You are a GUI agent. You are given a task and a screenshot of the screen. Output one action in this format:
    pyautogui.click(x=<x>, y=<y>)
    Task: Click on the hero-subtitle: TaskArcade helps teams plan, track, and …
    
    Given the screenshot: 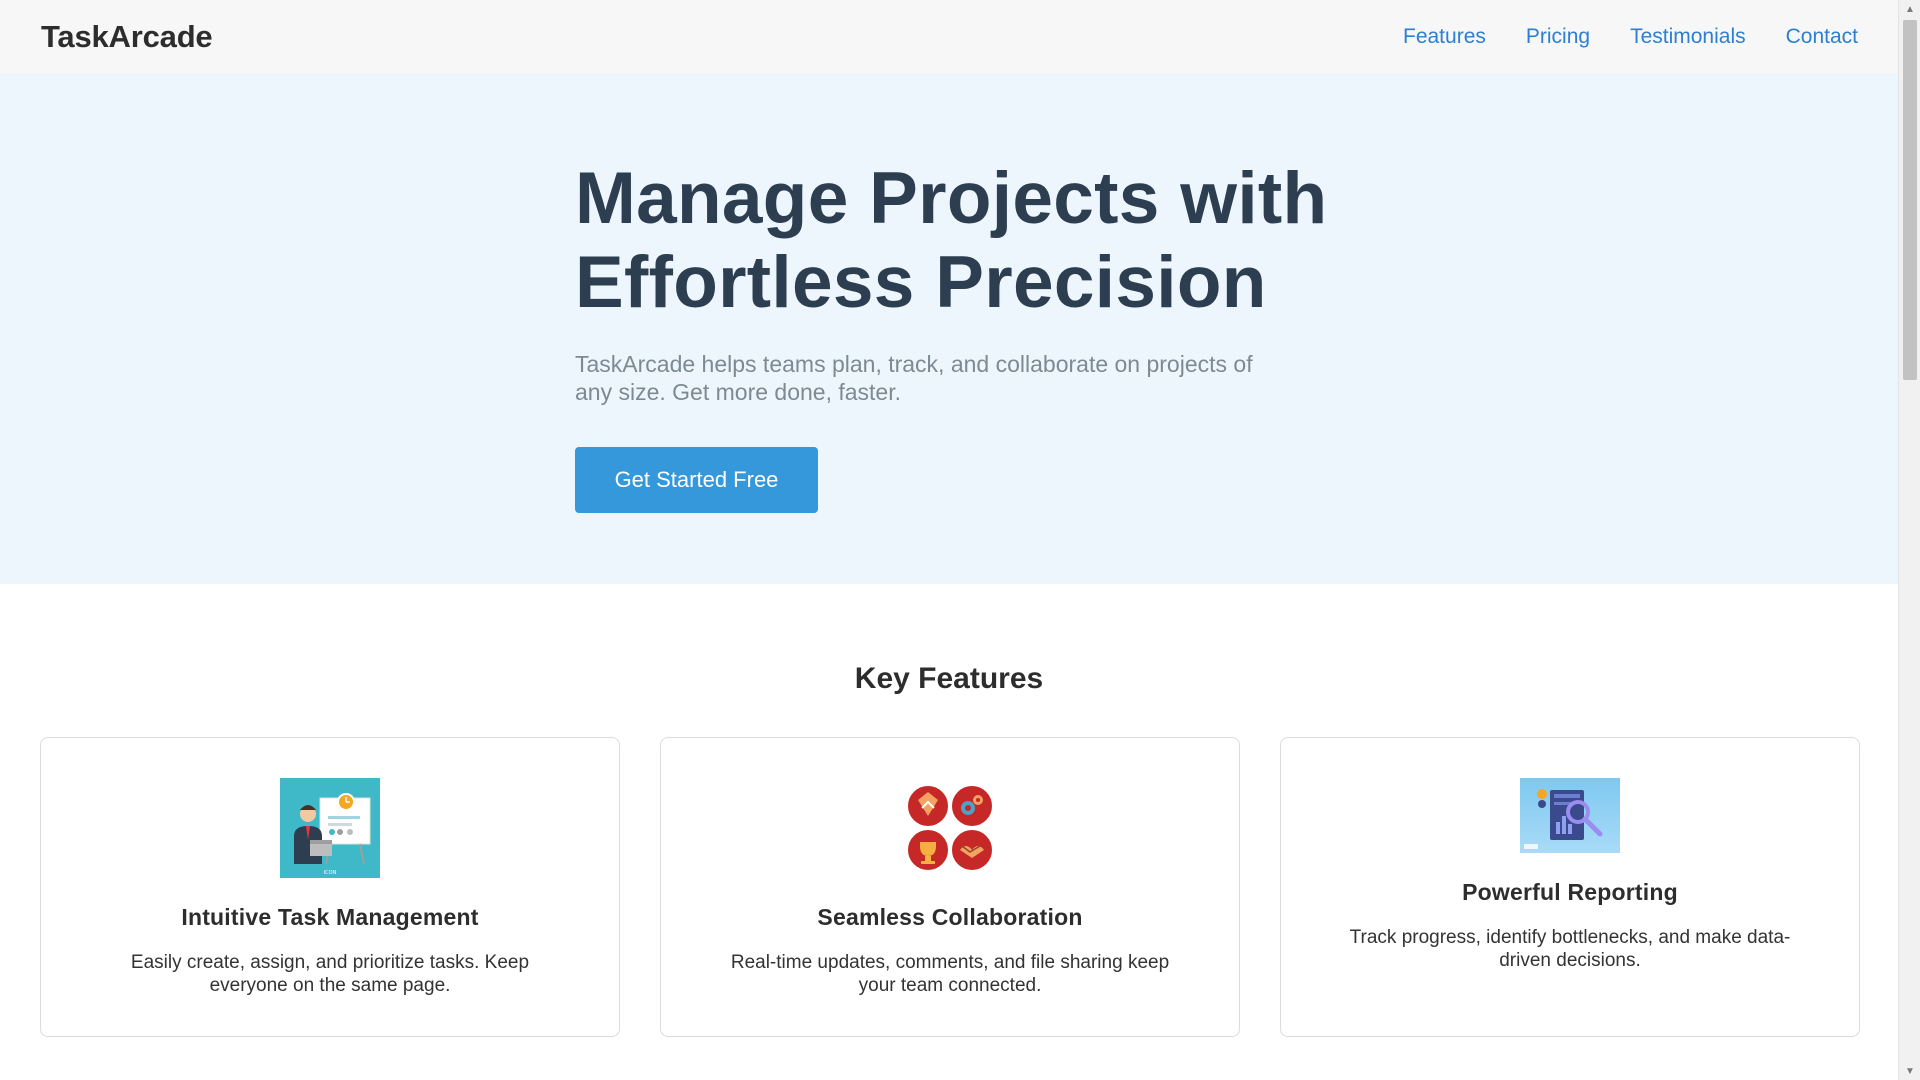 What is the action you would take?
    pyautogui.click(x=914, y=378)
    